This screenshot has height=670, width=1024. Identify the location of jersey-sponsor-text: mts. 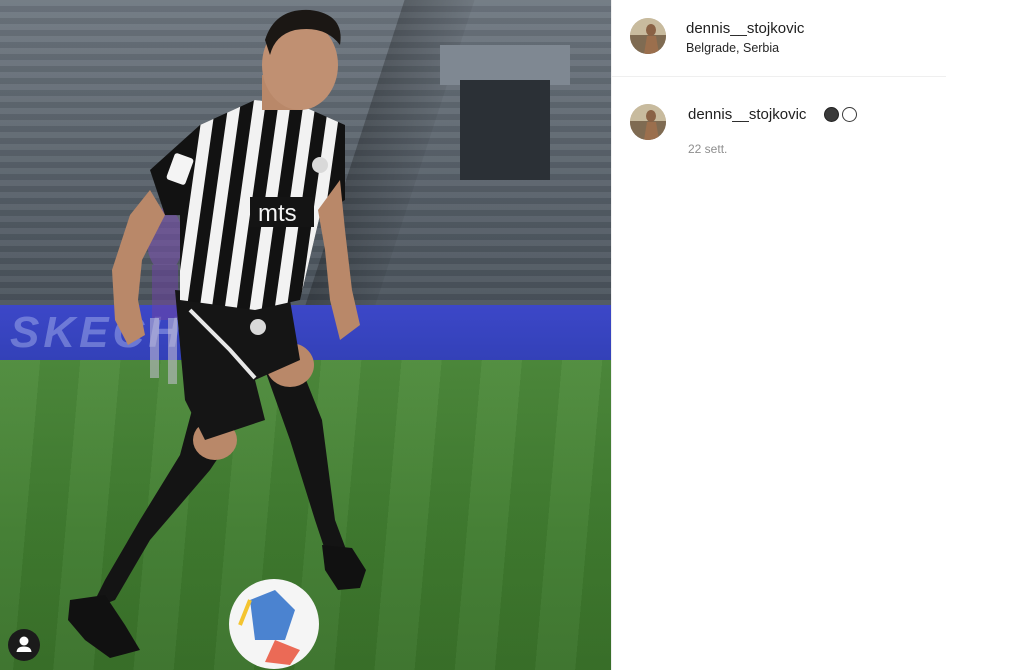
(277, 213).